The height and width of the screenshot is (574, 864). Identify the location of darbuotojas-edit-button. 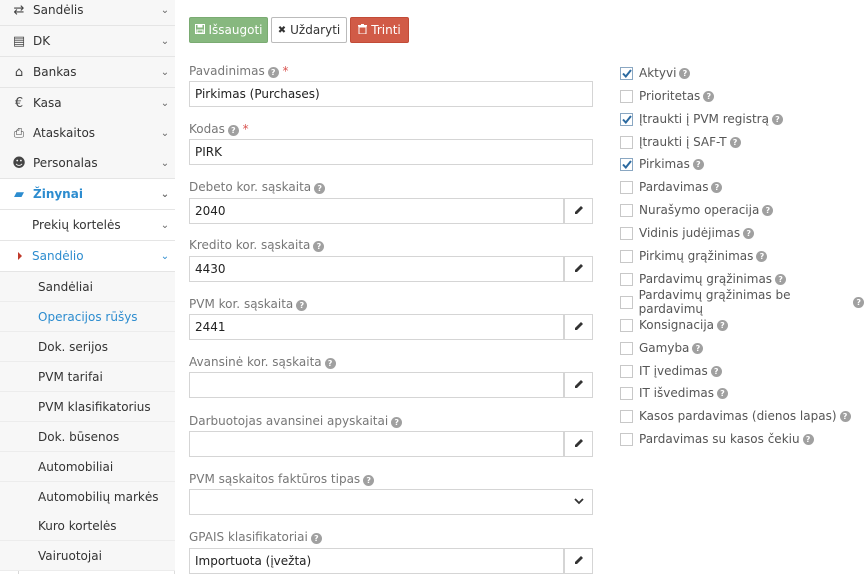
(578, 444).